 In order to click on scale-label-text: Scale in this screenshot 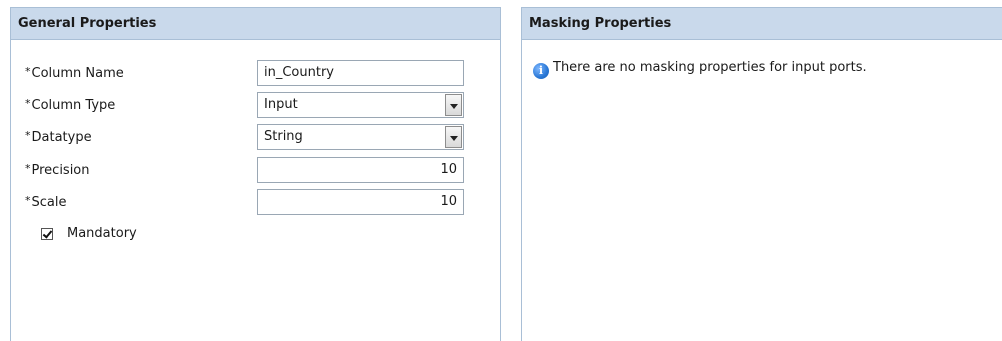, I will do `click(49, 202)`.